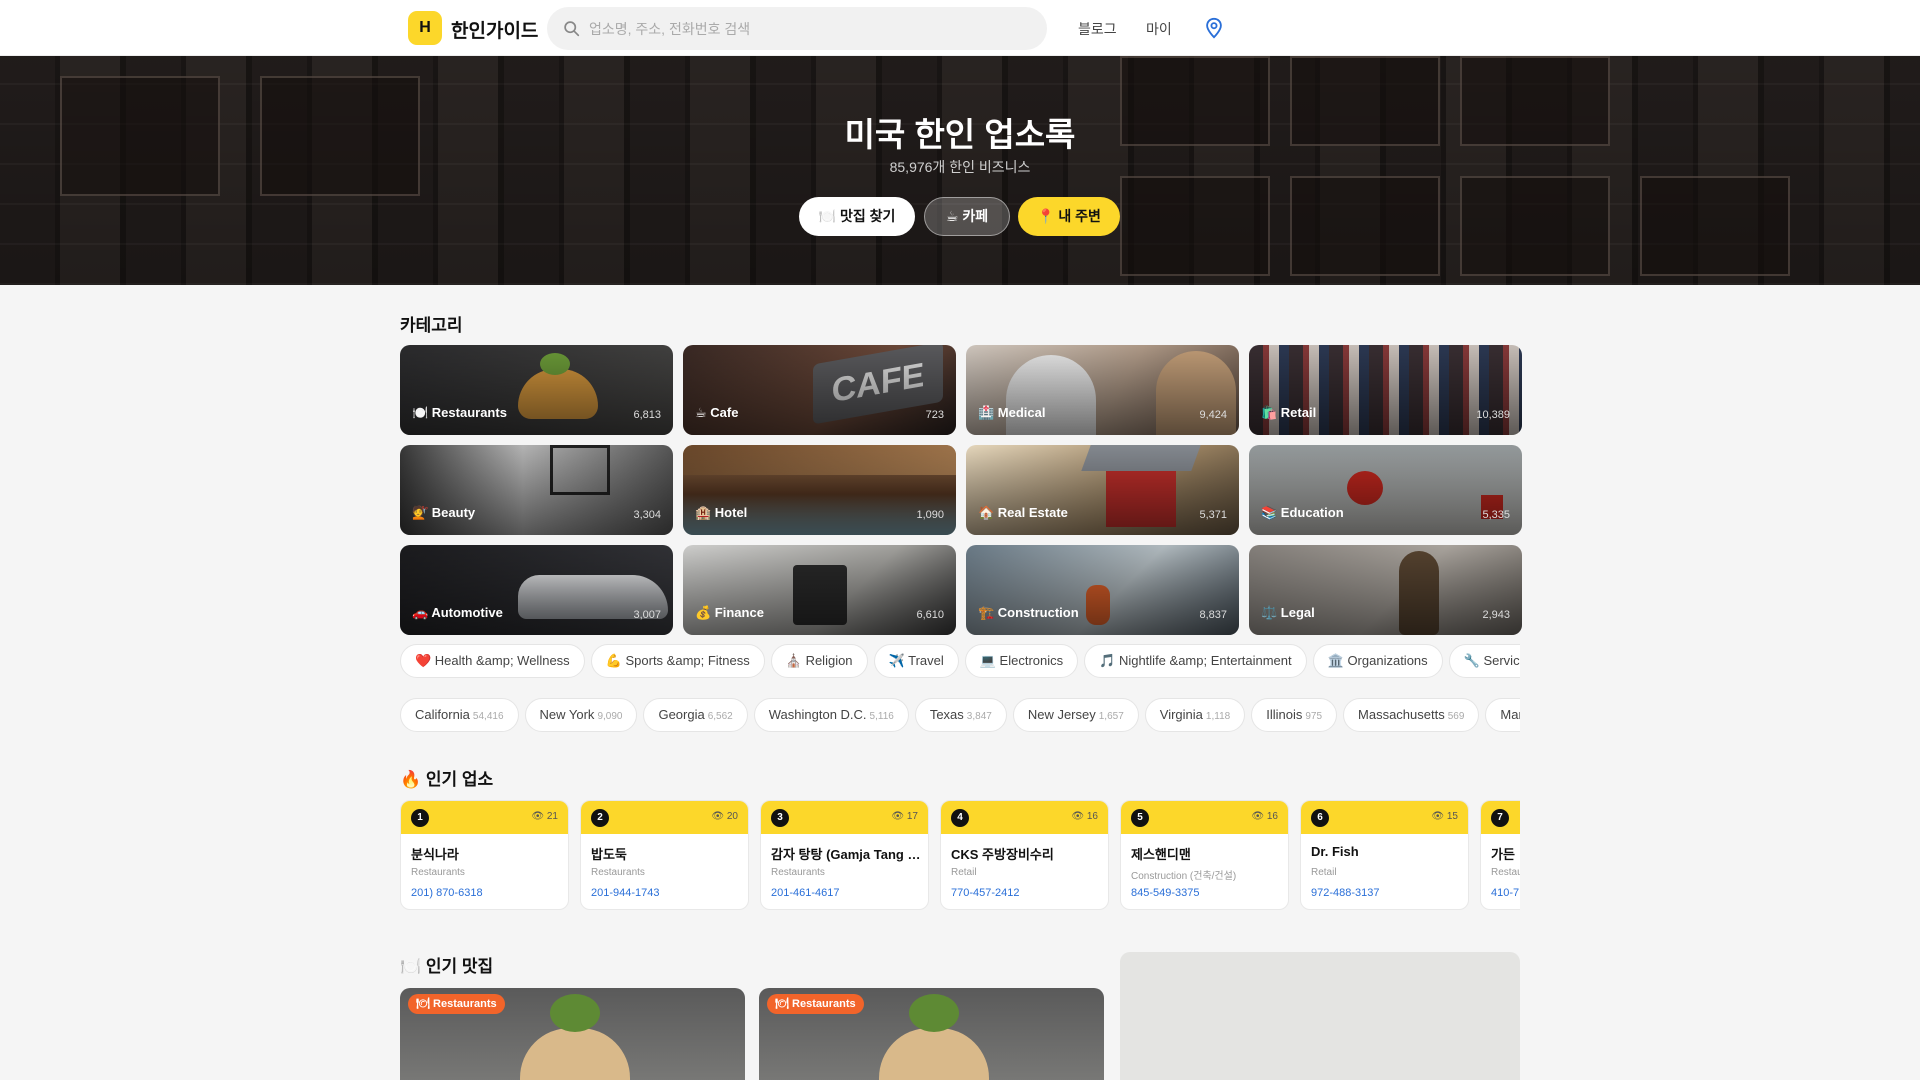 Image resolution: width=1920 pixels, height=1080 pixels. What do you see at coordinates (1345, 893) in the screenshot?
I see `business-phone: 972-488-3137` at bounding box center [1345, 893].